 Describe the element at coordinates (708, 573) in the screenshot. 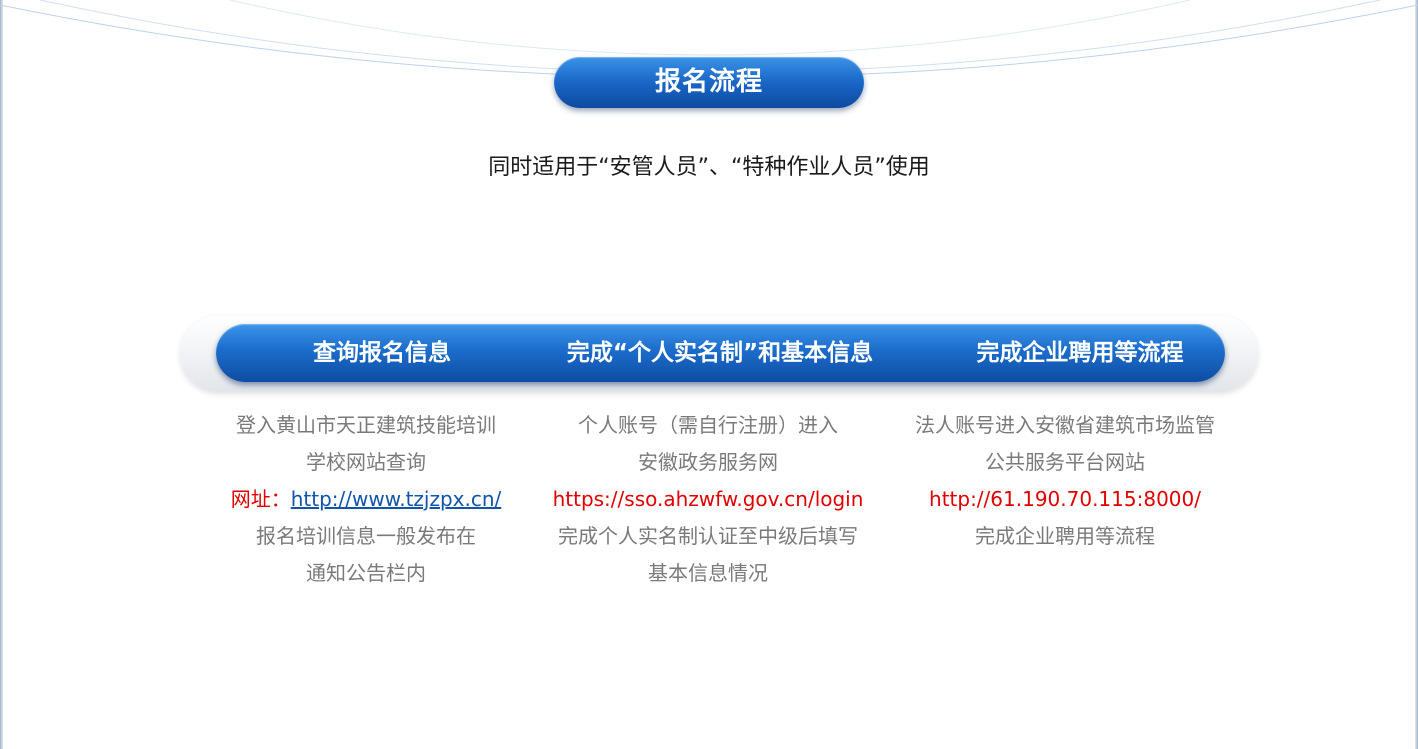

I see `detail-line: 基本信息情况` at that location.